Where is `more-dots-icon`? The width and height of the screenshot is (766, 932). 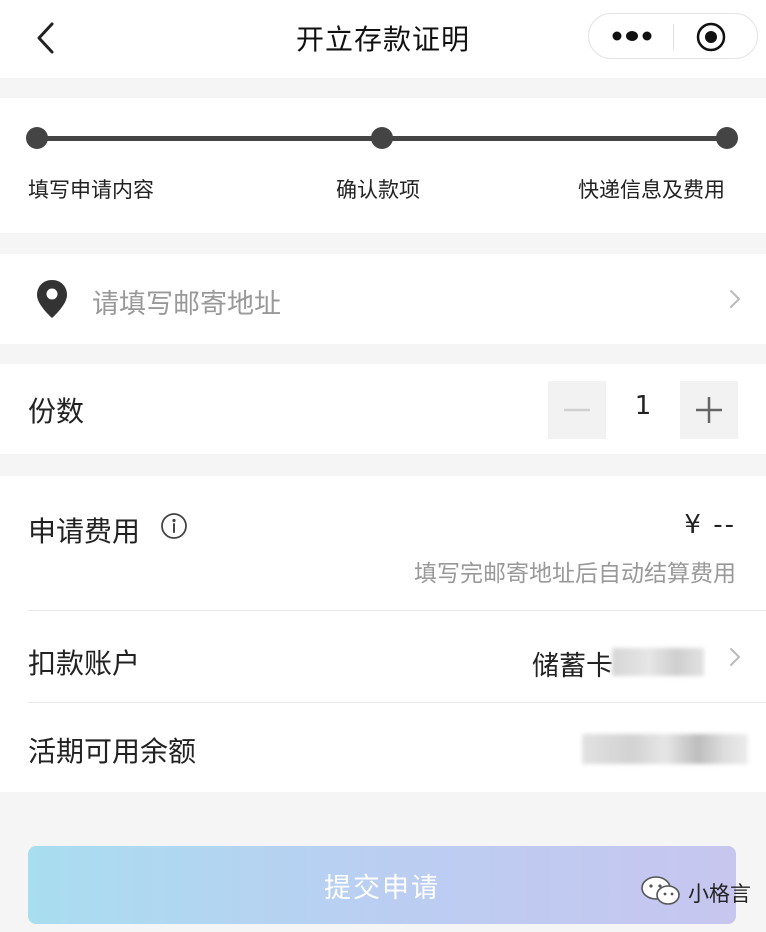 more-dots-icon is located at coordinates (632, 36).